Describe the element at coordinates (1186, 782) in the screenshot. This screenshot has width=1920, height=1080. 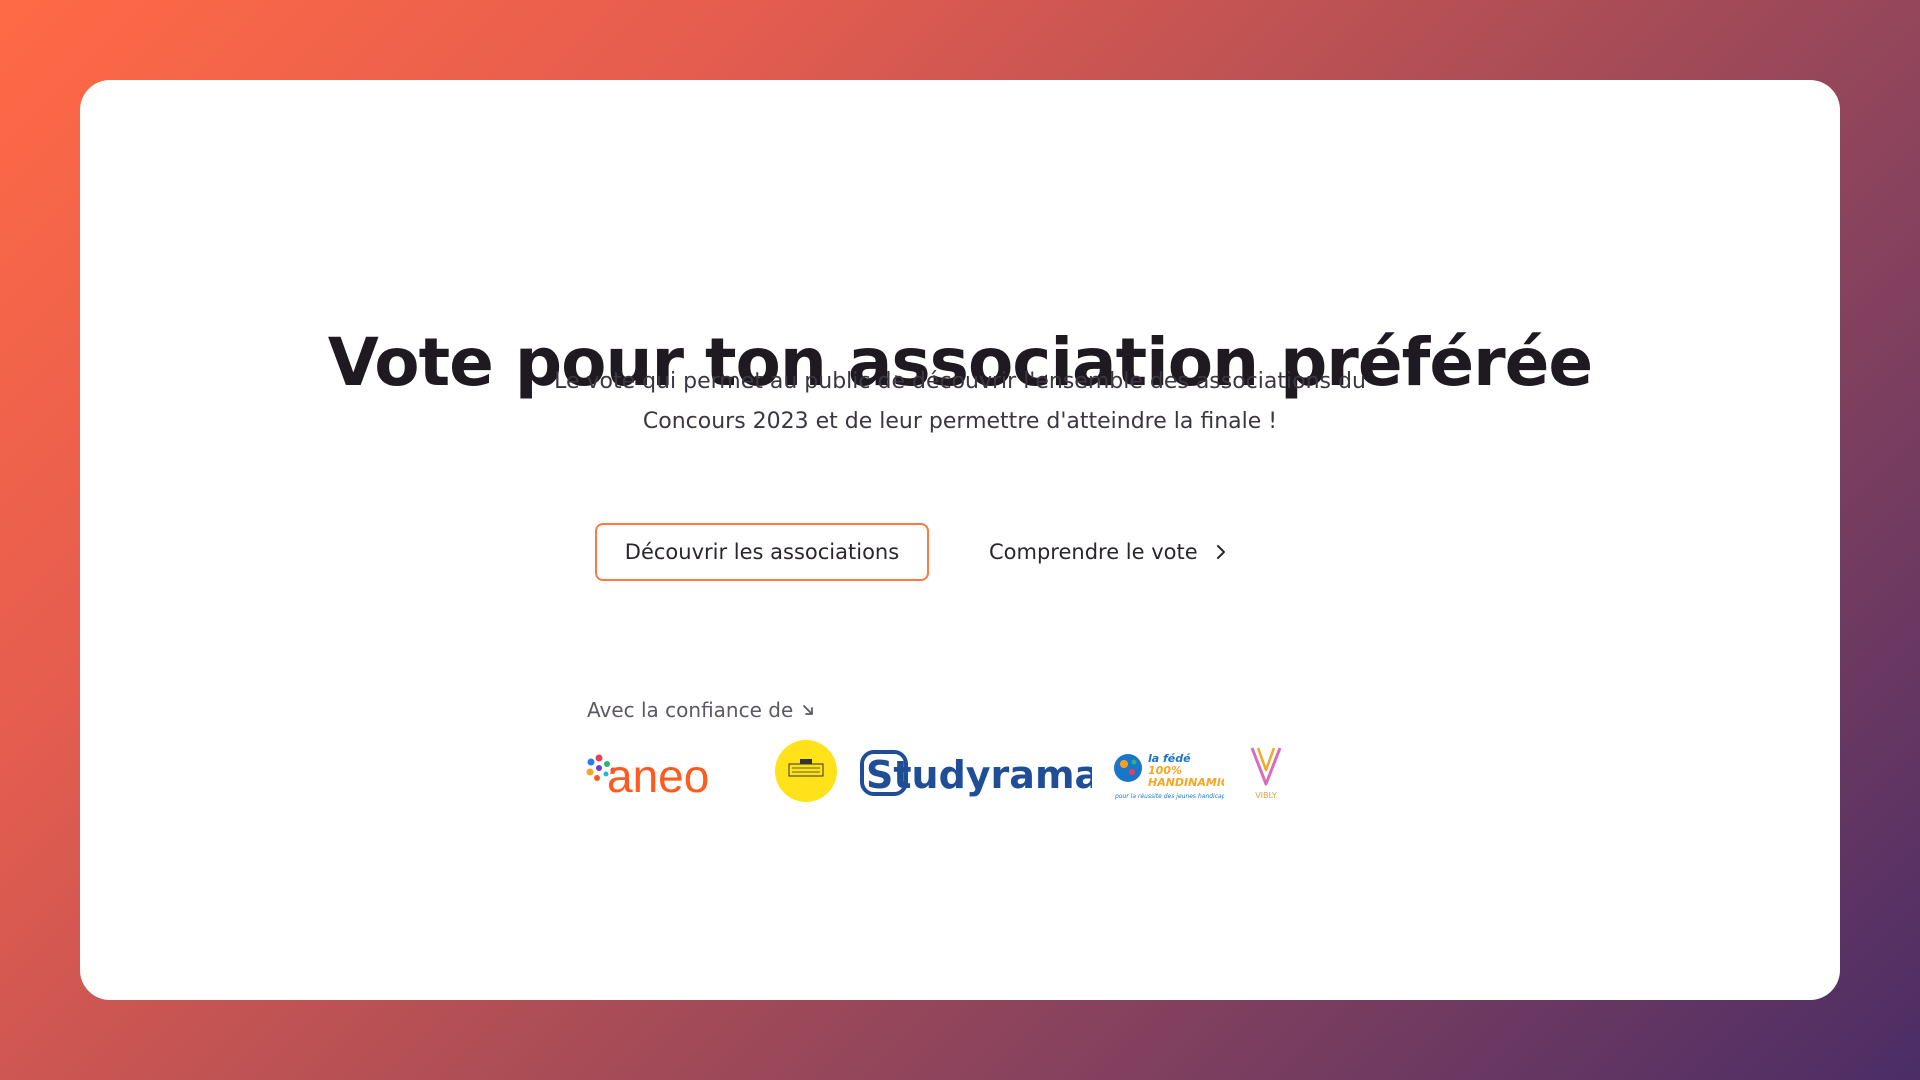
I see `svg-text: HANDINAMIQUE` at that location.